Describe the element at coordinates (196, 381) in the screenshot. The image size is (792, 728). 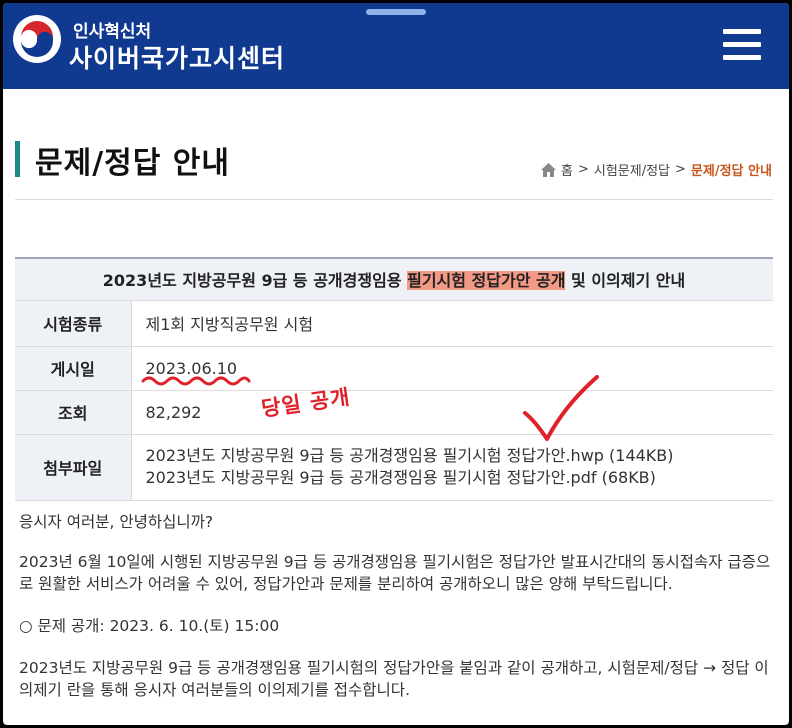
I see `red-underline-squiggle-icon` at that location.